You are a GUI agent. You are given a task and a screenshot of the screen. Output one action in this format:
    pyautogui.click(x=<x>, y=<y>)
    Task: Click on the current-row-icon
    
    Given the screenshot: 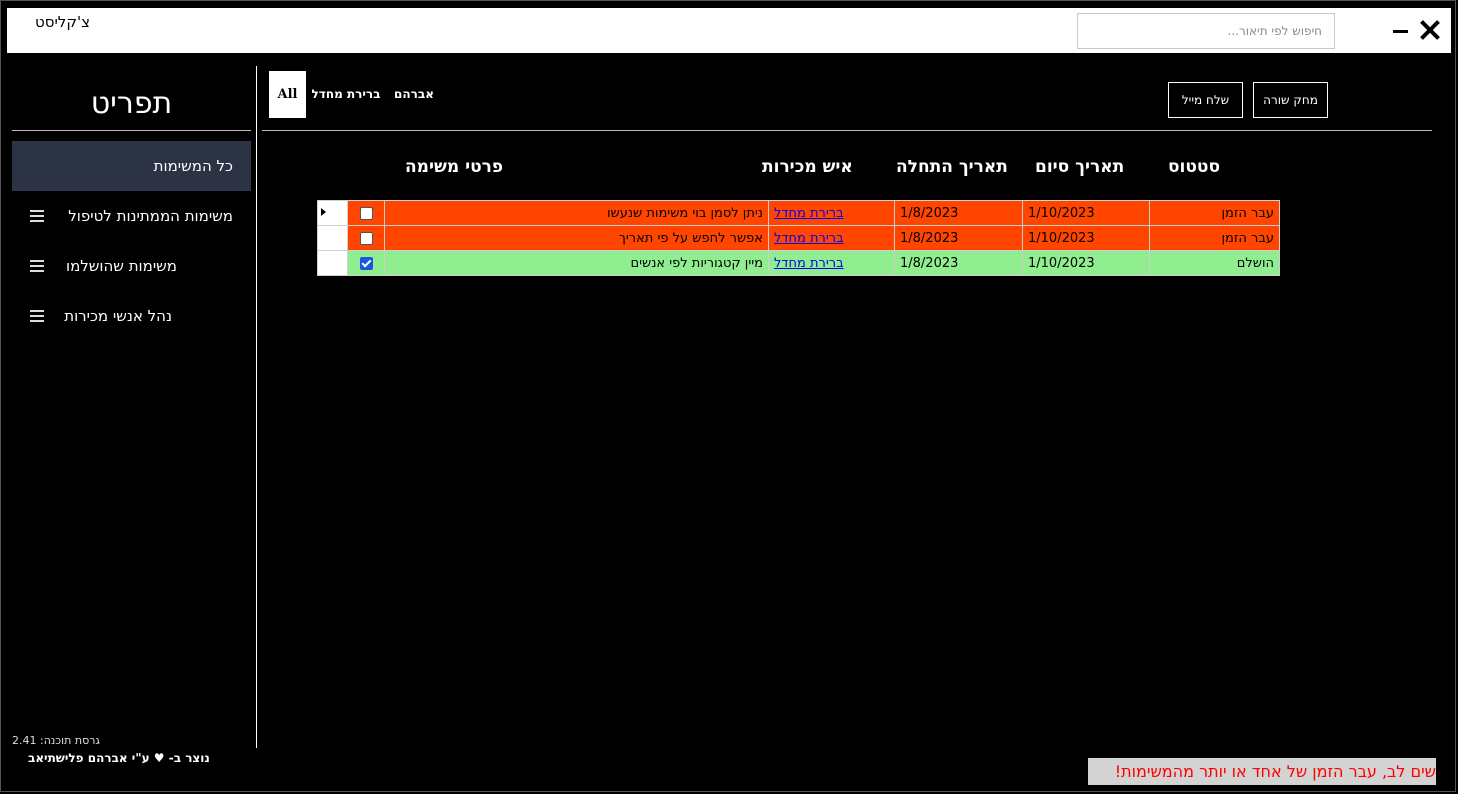 What is the action you would take?
    pyautogui.click(x=323, y=212)
    